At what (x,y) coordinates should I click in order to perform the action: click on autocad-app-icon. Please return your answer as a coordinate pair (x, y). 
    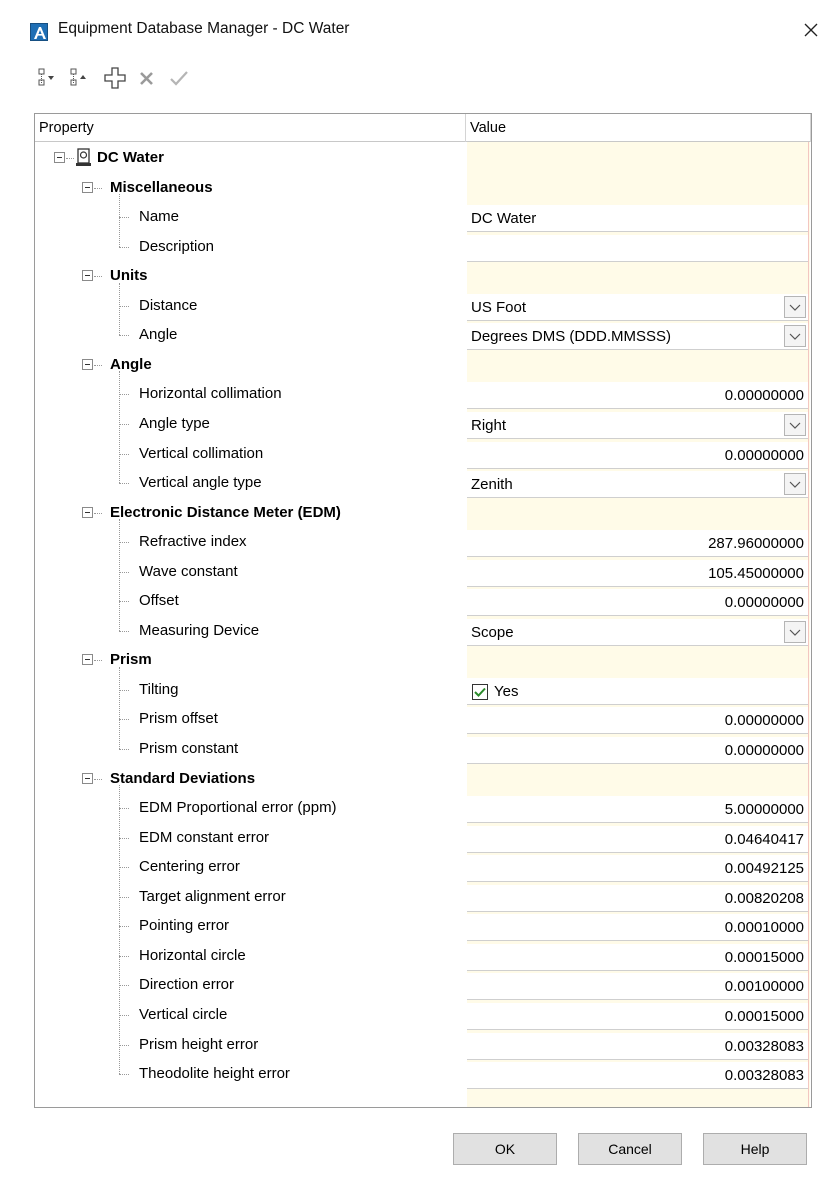
    Looking at the image, I should click on (39, 32).